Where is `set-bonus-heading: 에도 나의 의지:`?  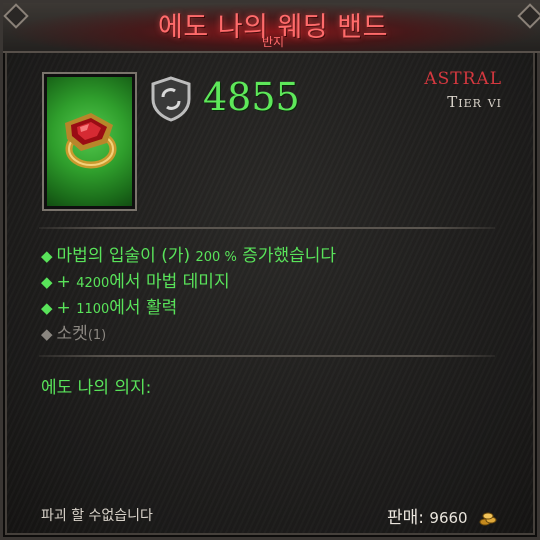 set-bonus-heading: 에도 나의 의지: is located at coordinates (96, 388).